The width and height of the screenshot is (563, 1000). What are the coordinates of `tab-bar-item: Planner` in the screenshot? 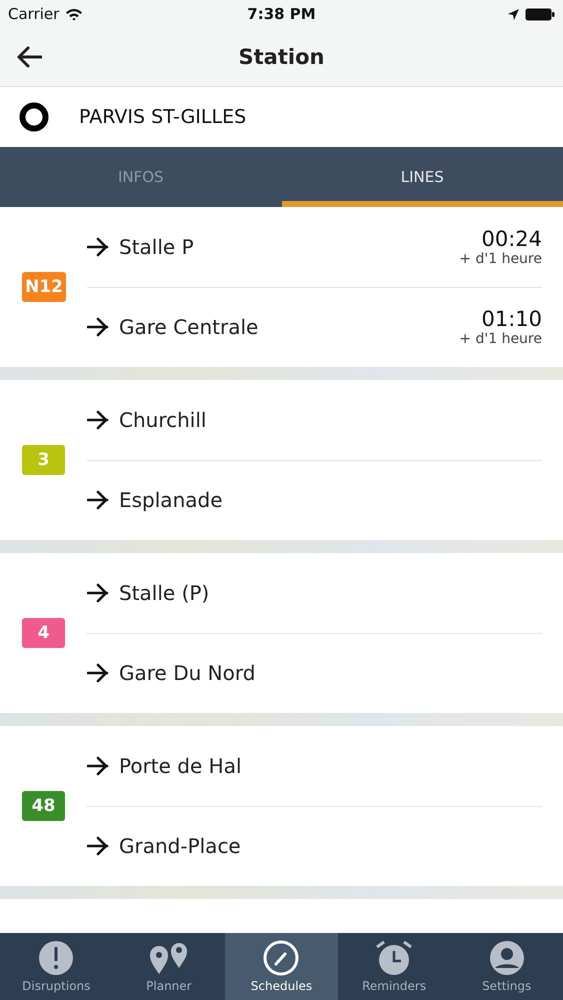 It's located at (169, 966).